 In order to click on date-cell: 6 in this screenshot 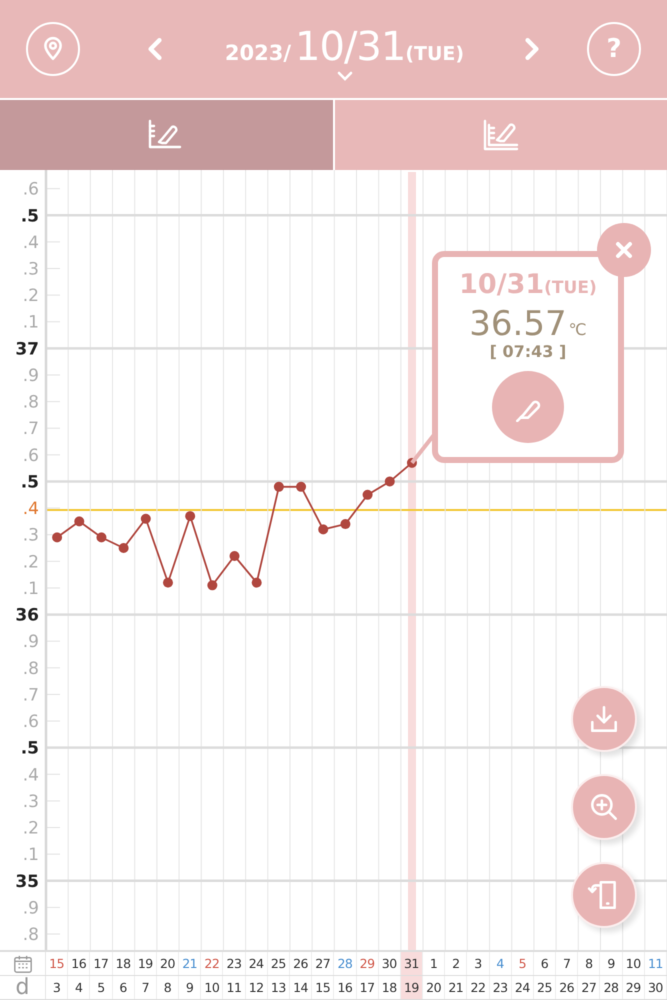, I will do `click(545, 963)`.